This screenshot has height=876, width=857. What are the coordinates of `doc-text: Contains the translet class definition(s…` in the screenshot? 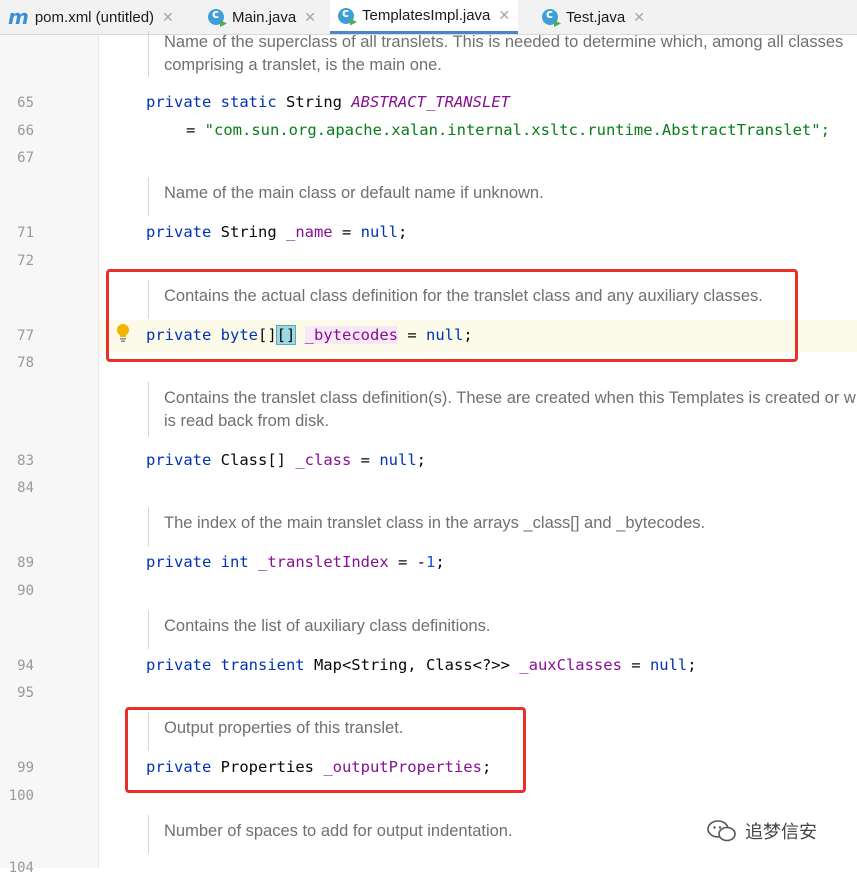 It's located at (510, 398).